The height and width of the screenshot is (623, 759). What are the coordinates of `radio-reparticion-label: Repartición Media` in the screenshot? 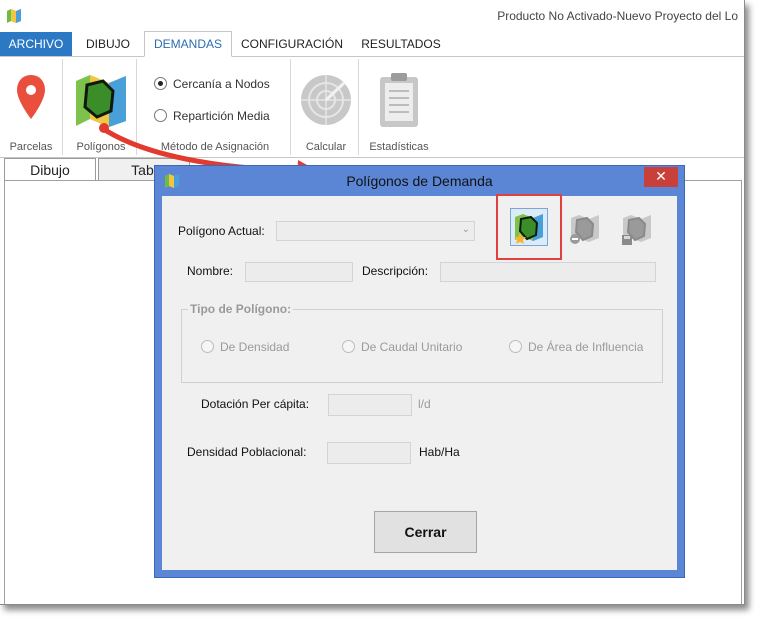 It's located at (221, 116).